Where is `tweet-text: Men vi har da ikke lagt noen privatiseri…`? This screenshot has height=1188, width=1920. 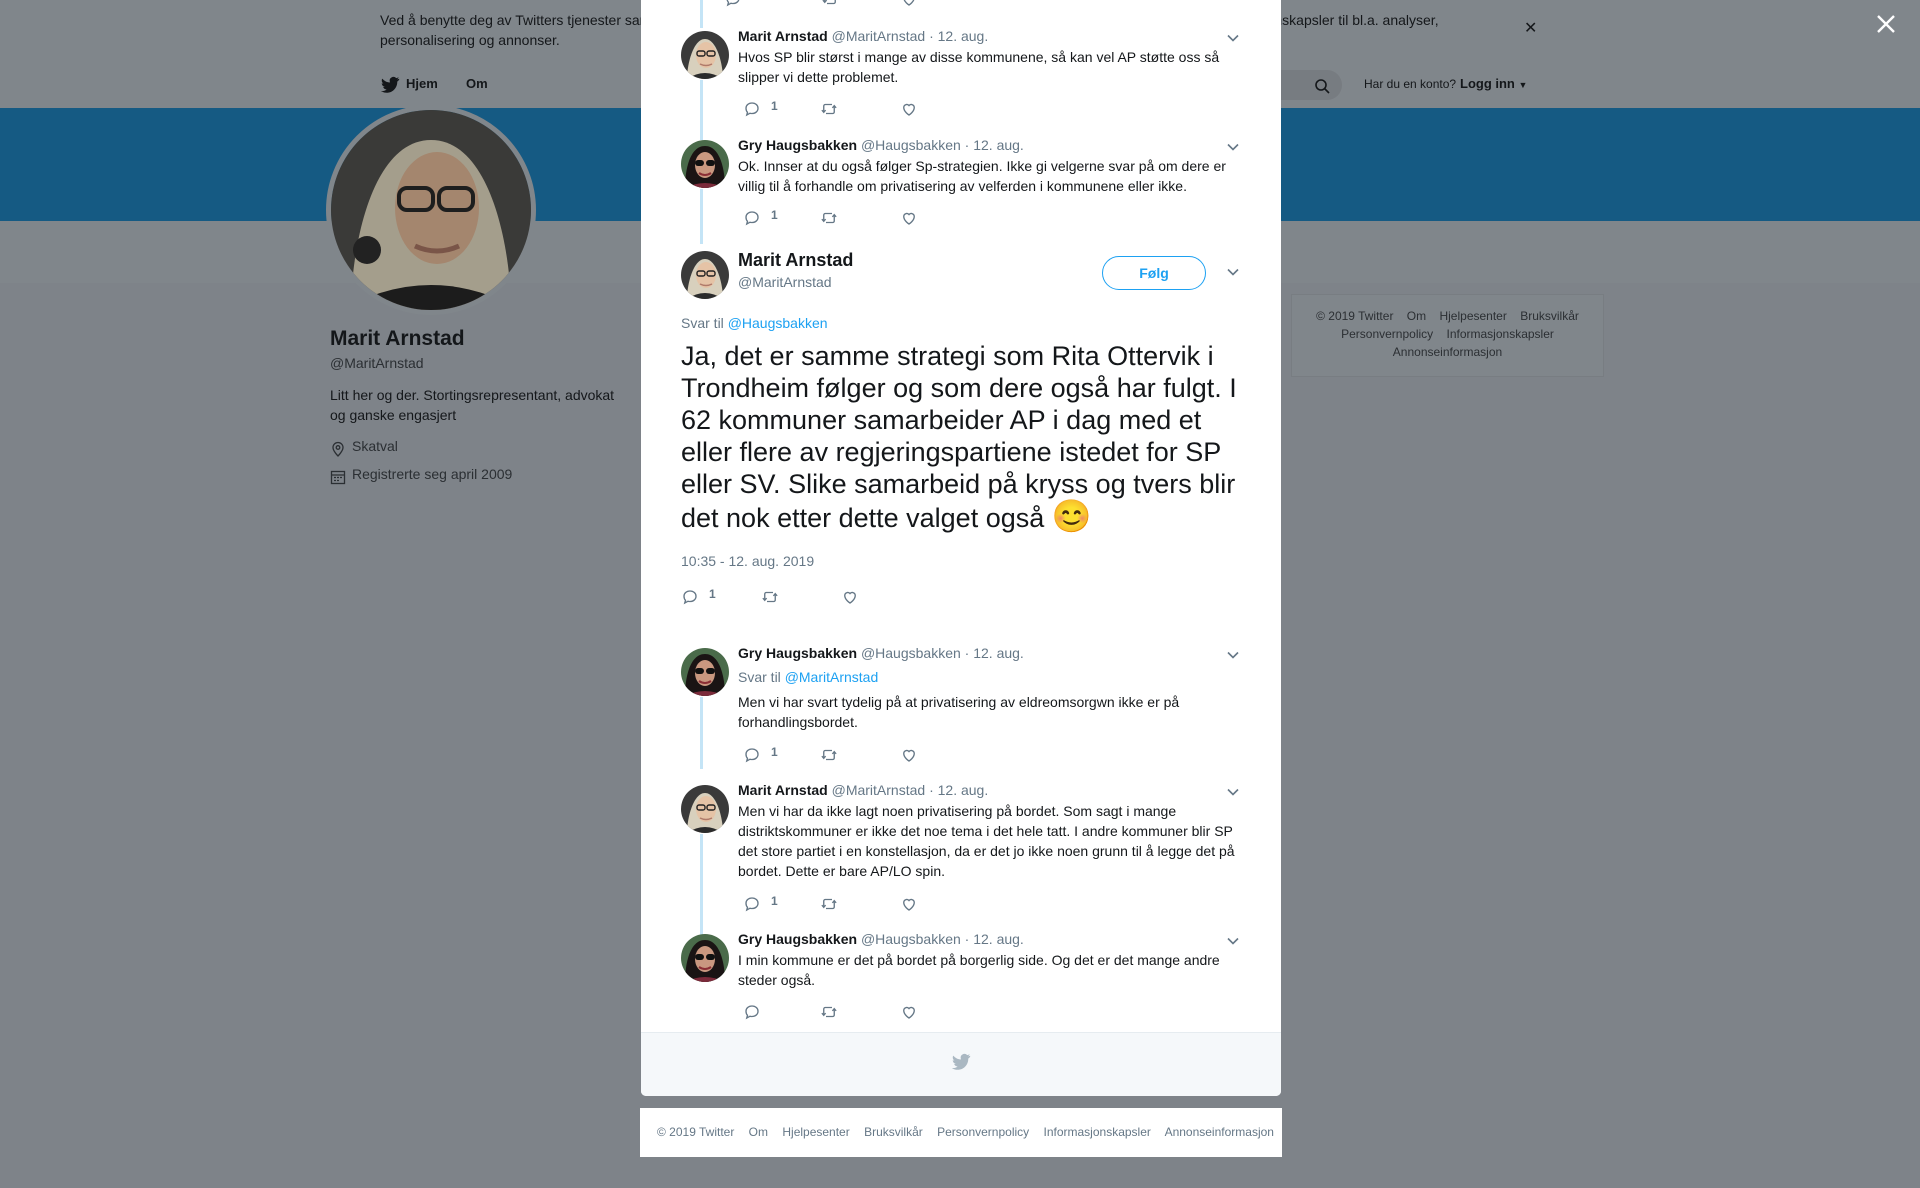 tweet-text: Men vi har da ikke lagt noen privatiseri… is located at coordinates (986, 841).